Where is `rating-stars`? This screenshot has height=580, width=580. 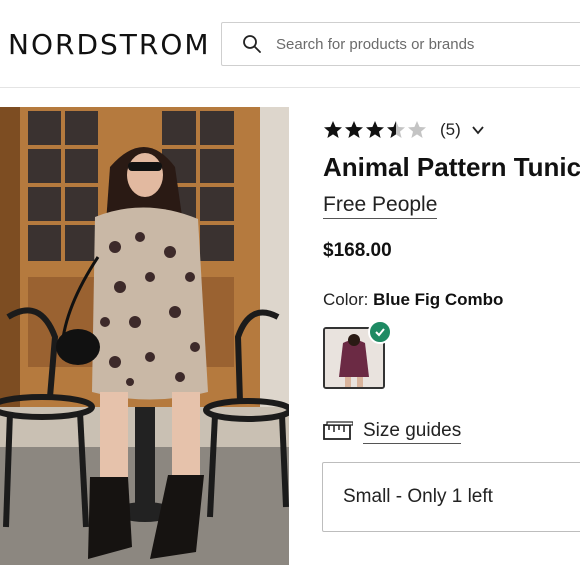 rating-stars is located at coordinates (375, 130).